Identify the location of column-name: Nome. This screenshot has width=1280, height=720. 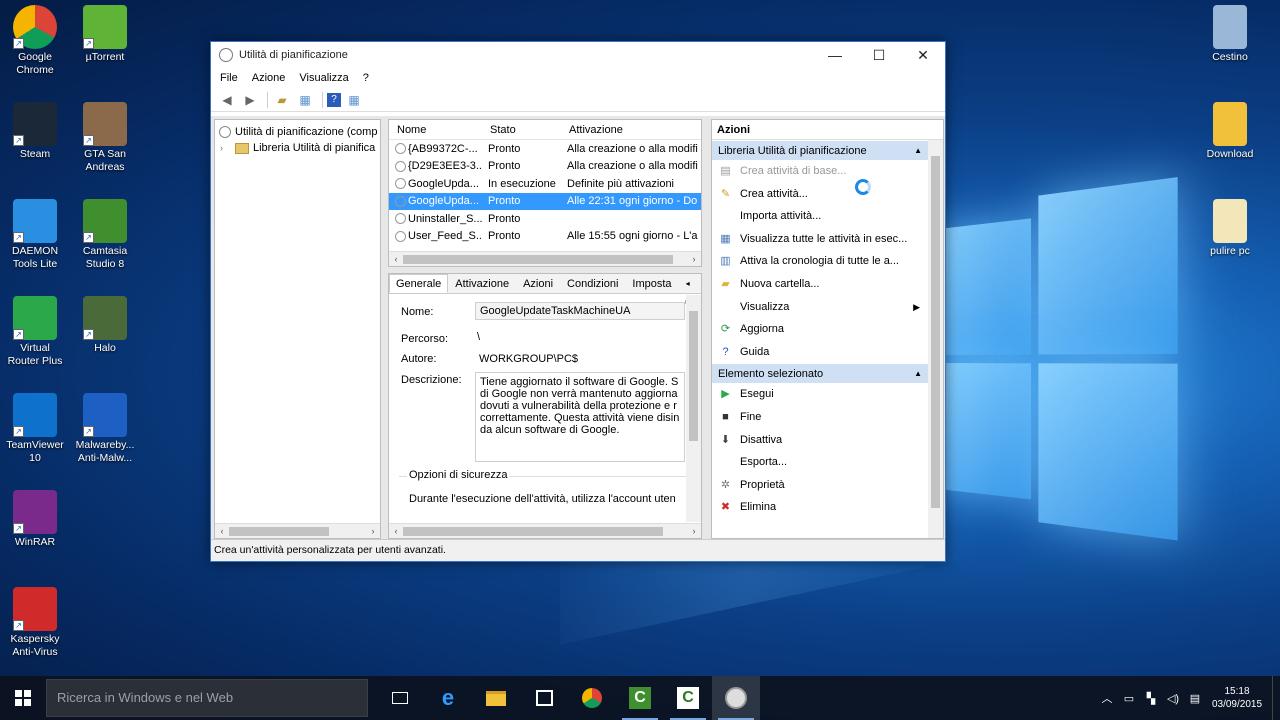
(435, 130).